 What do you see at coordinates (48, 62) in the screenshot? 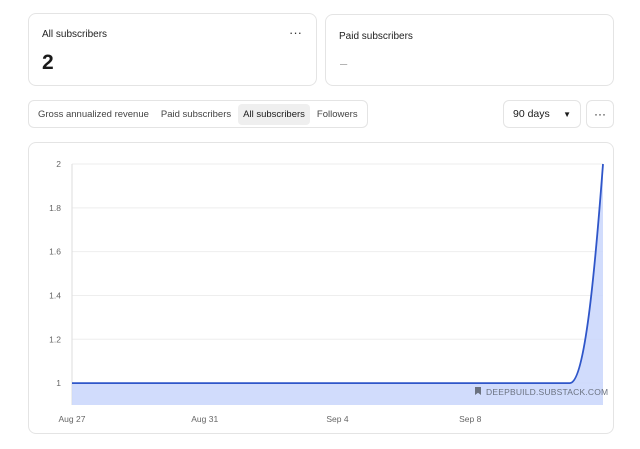
I see `all-subscribers-value: 2` at bounding box center [48, 62].